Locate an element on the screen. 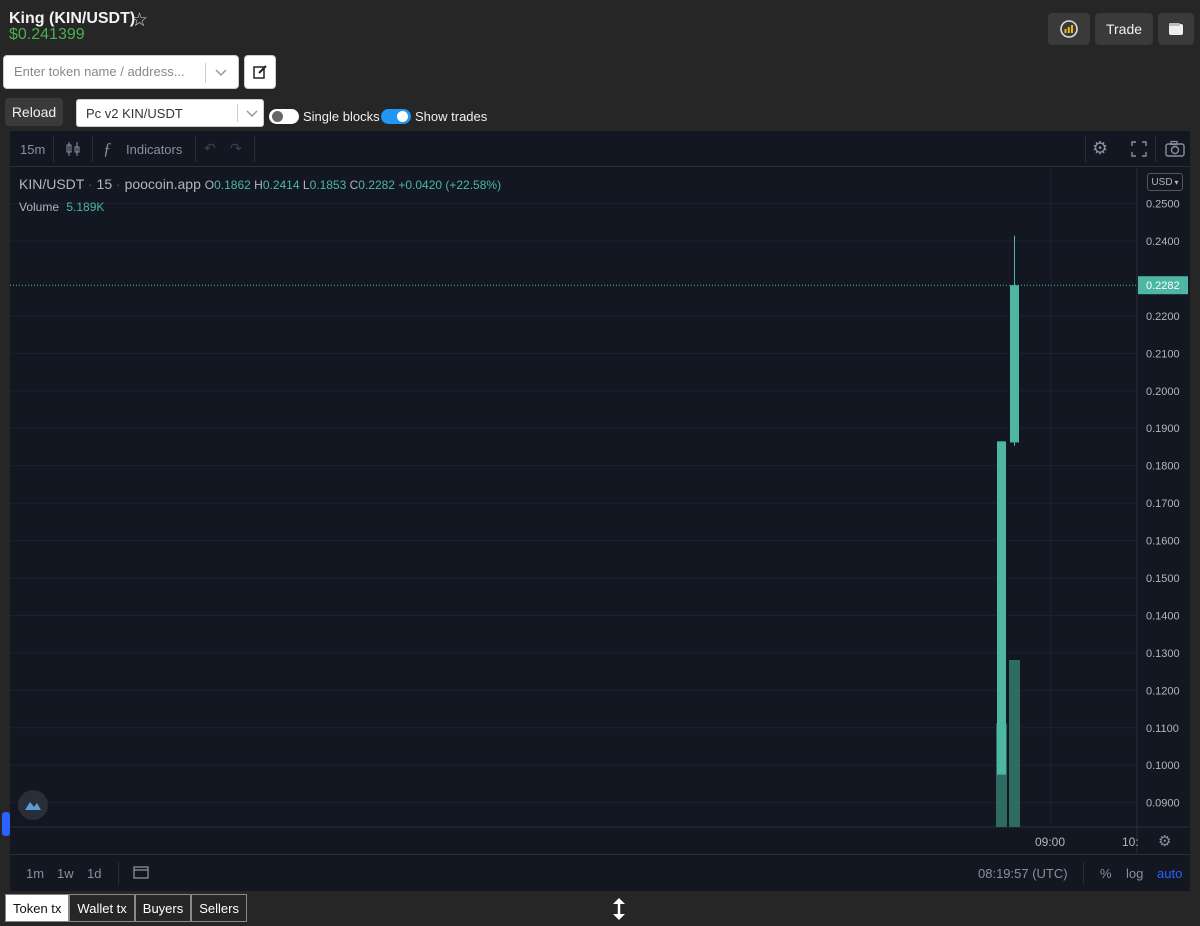  transaction-tabs: Token tx Wallet tx Buyers Sellers is located at coordinates (126, 909).